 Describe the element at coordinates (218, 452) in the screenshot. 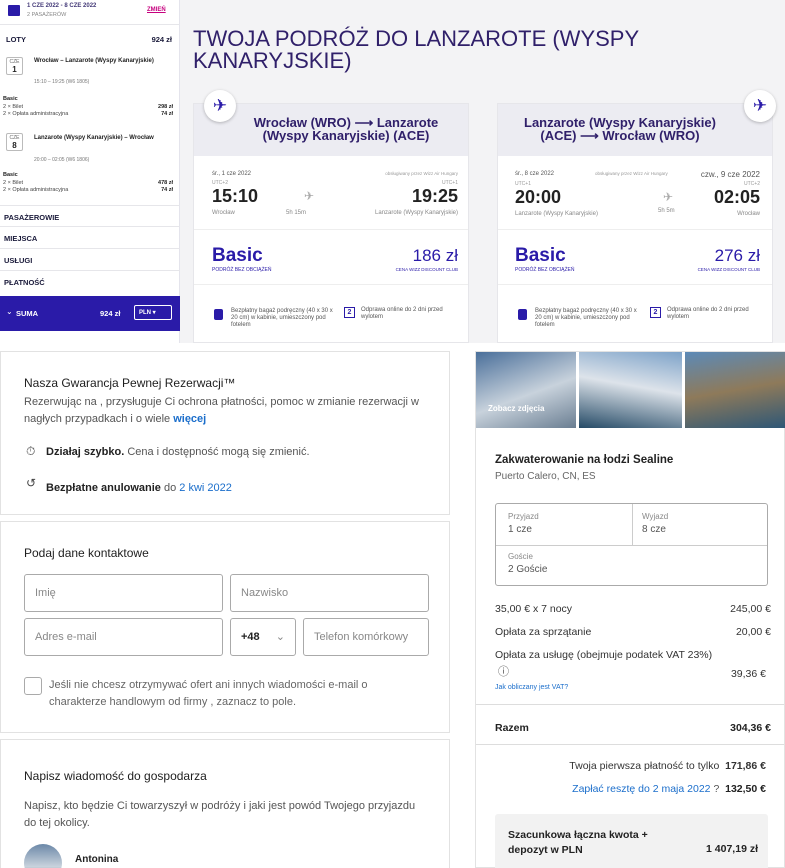

I see `act-fast-text: Cena i dostępność mogą się zmienić.` at that location.